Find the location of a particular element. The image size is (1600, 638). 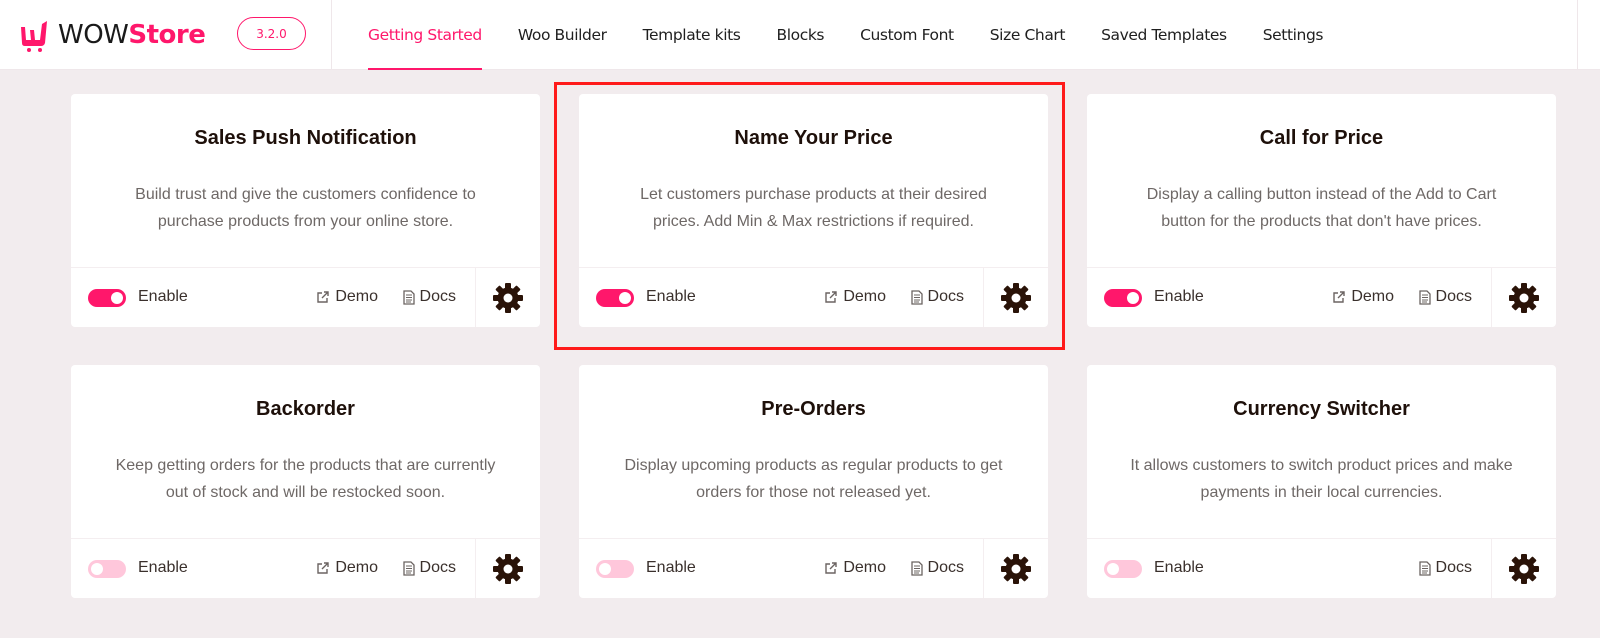

addon-card-footer: Enable Docs is located at coordinates (1321, 568).